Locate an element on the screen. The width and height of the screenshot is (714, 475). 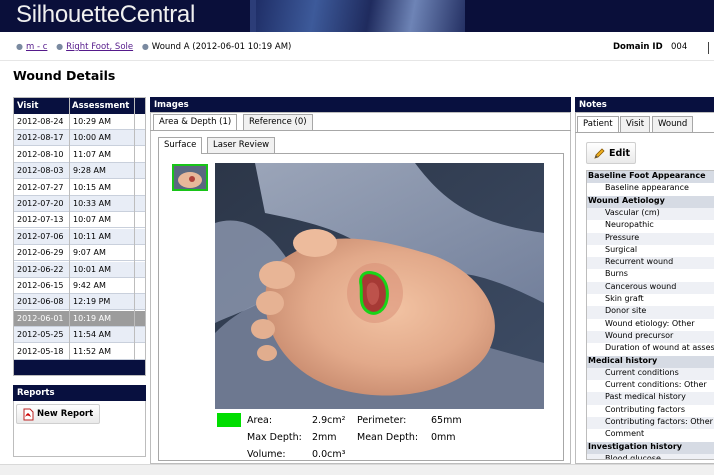
volume-label: Volume: is located at coordinates (266, 454).